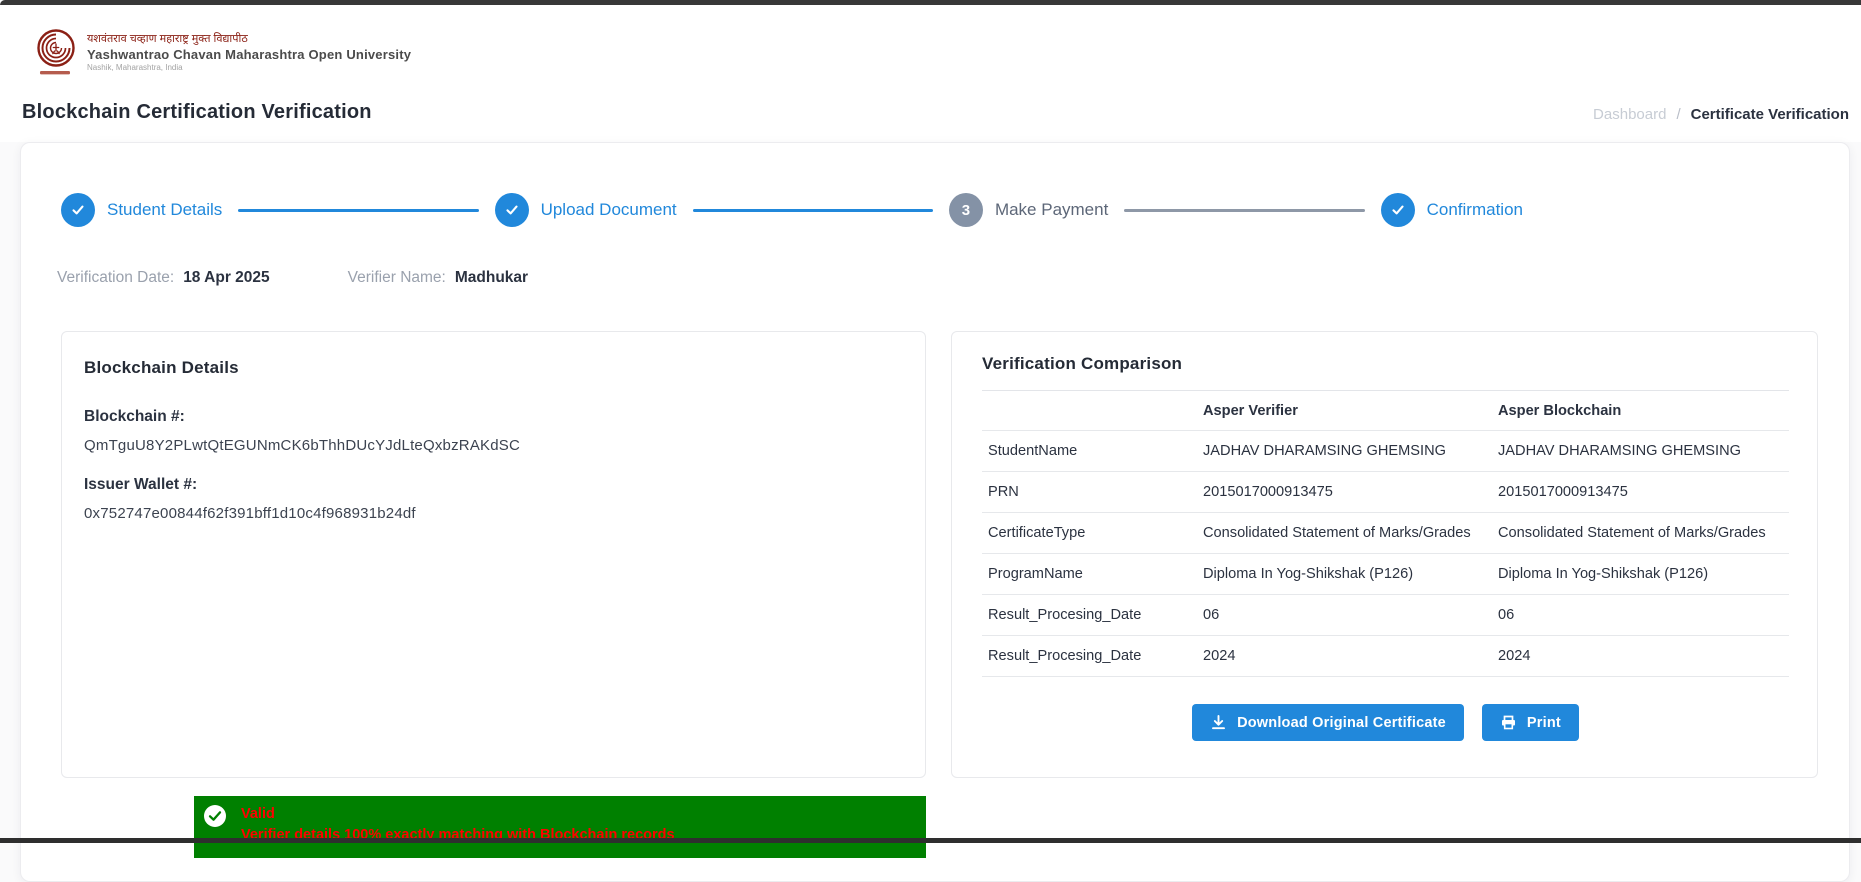 The image size is (1861, 882). What do you see at coordinates (1089, 410) in the screenshot?
I see `column-header-field` at bounding box center [1089, 410].